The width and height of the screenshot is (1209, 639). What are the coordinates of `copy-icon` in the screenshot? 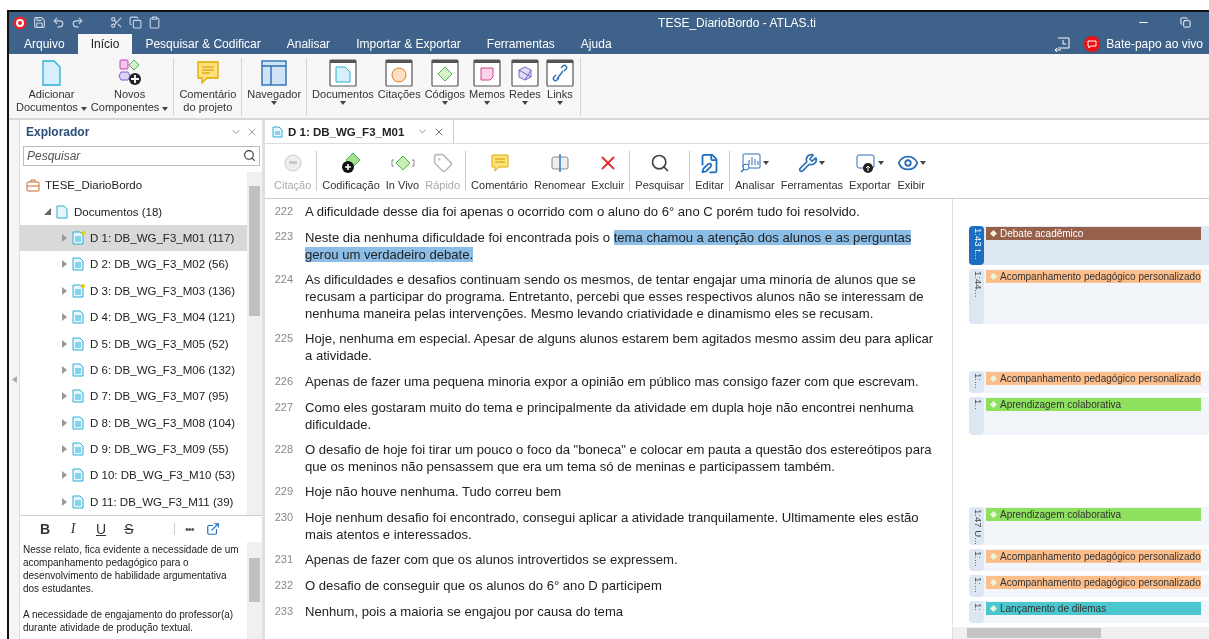 It's located at (135, 22).